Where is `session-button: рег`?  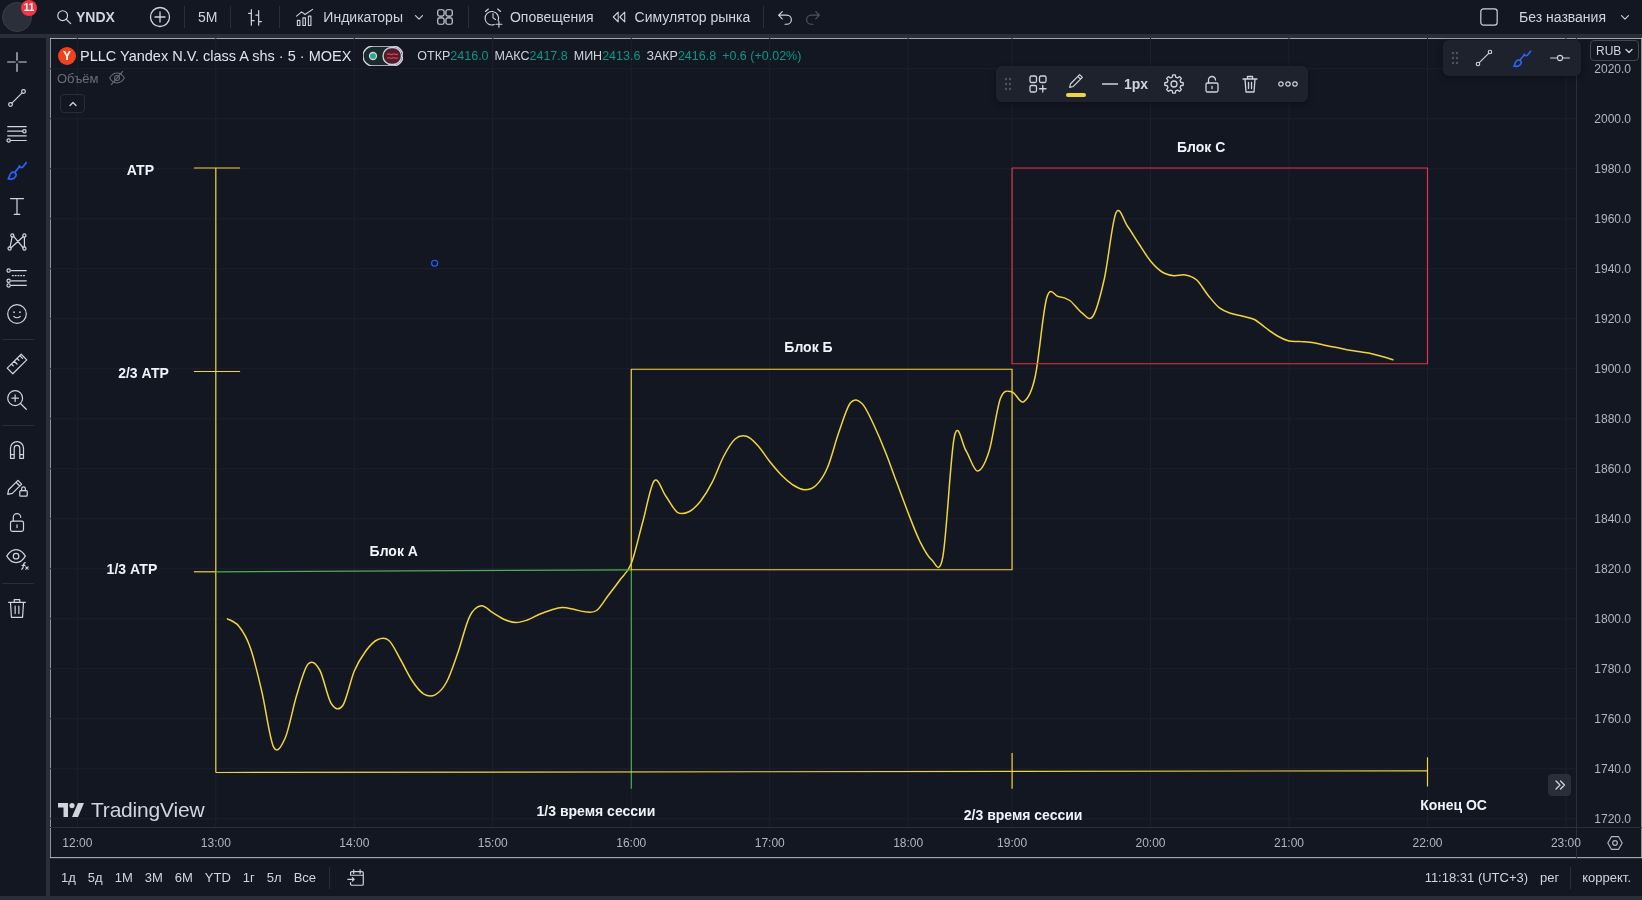
session-button: рег is located at coordinates (1550, 877).